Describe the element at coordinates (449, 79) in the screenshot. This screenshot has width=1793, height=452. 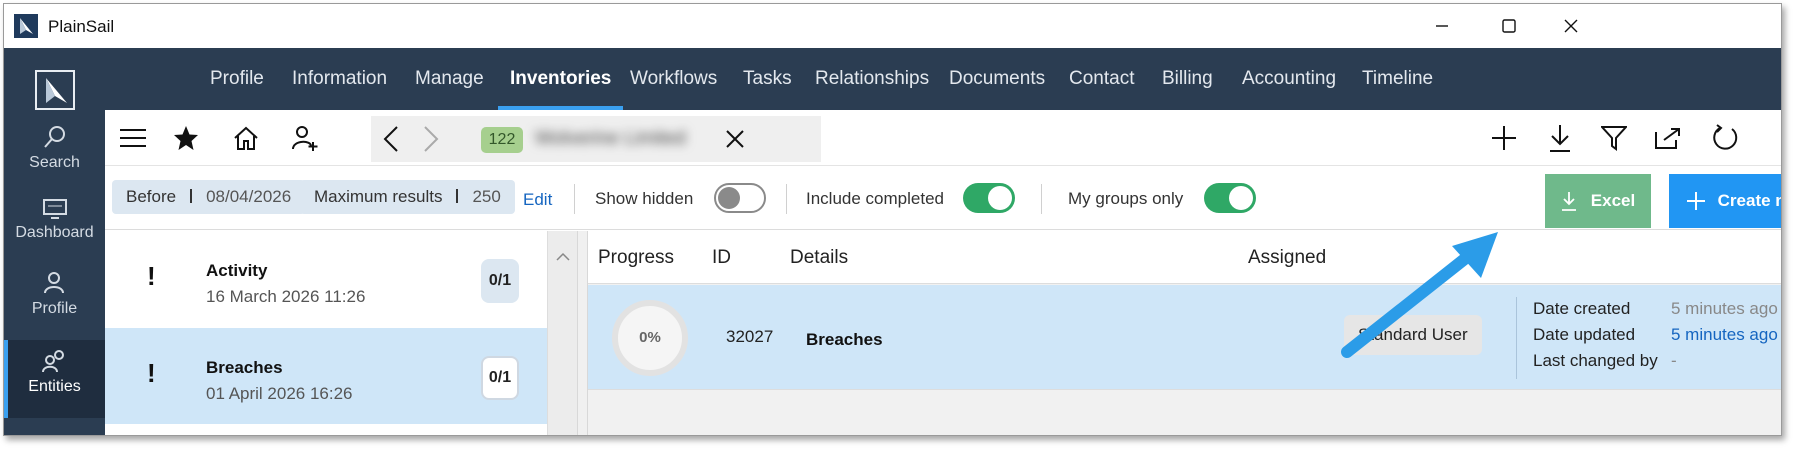
I see `tab-manage: Manage` at that location.